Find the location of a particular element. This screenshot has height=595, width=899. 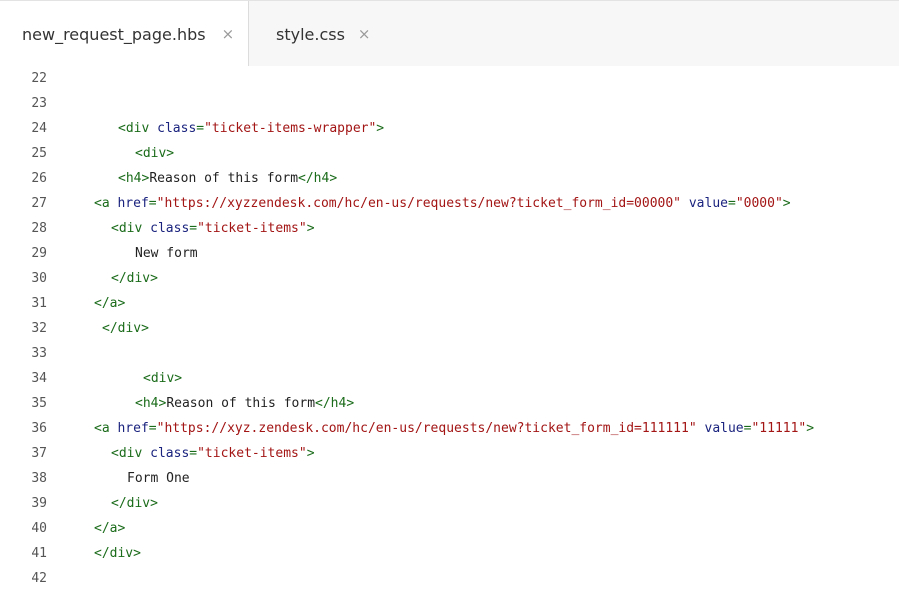

code-line: 39 </div> is located at coordinates (449, 503).